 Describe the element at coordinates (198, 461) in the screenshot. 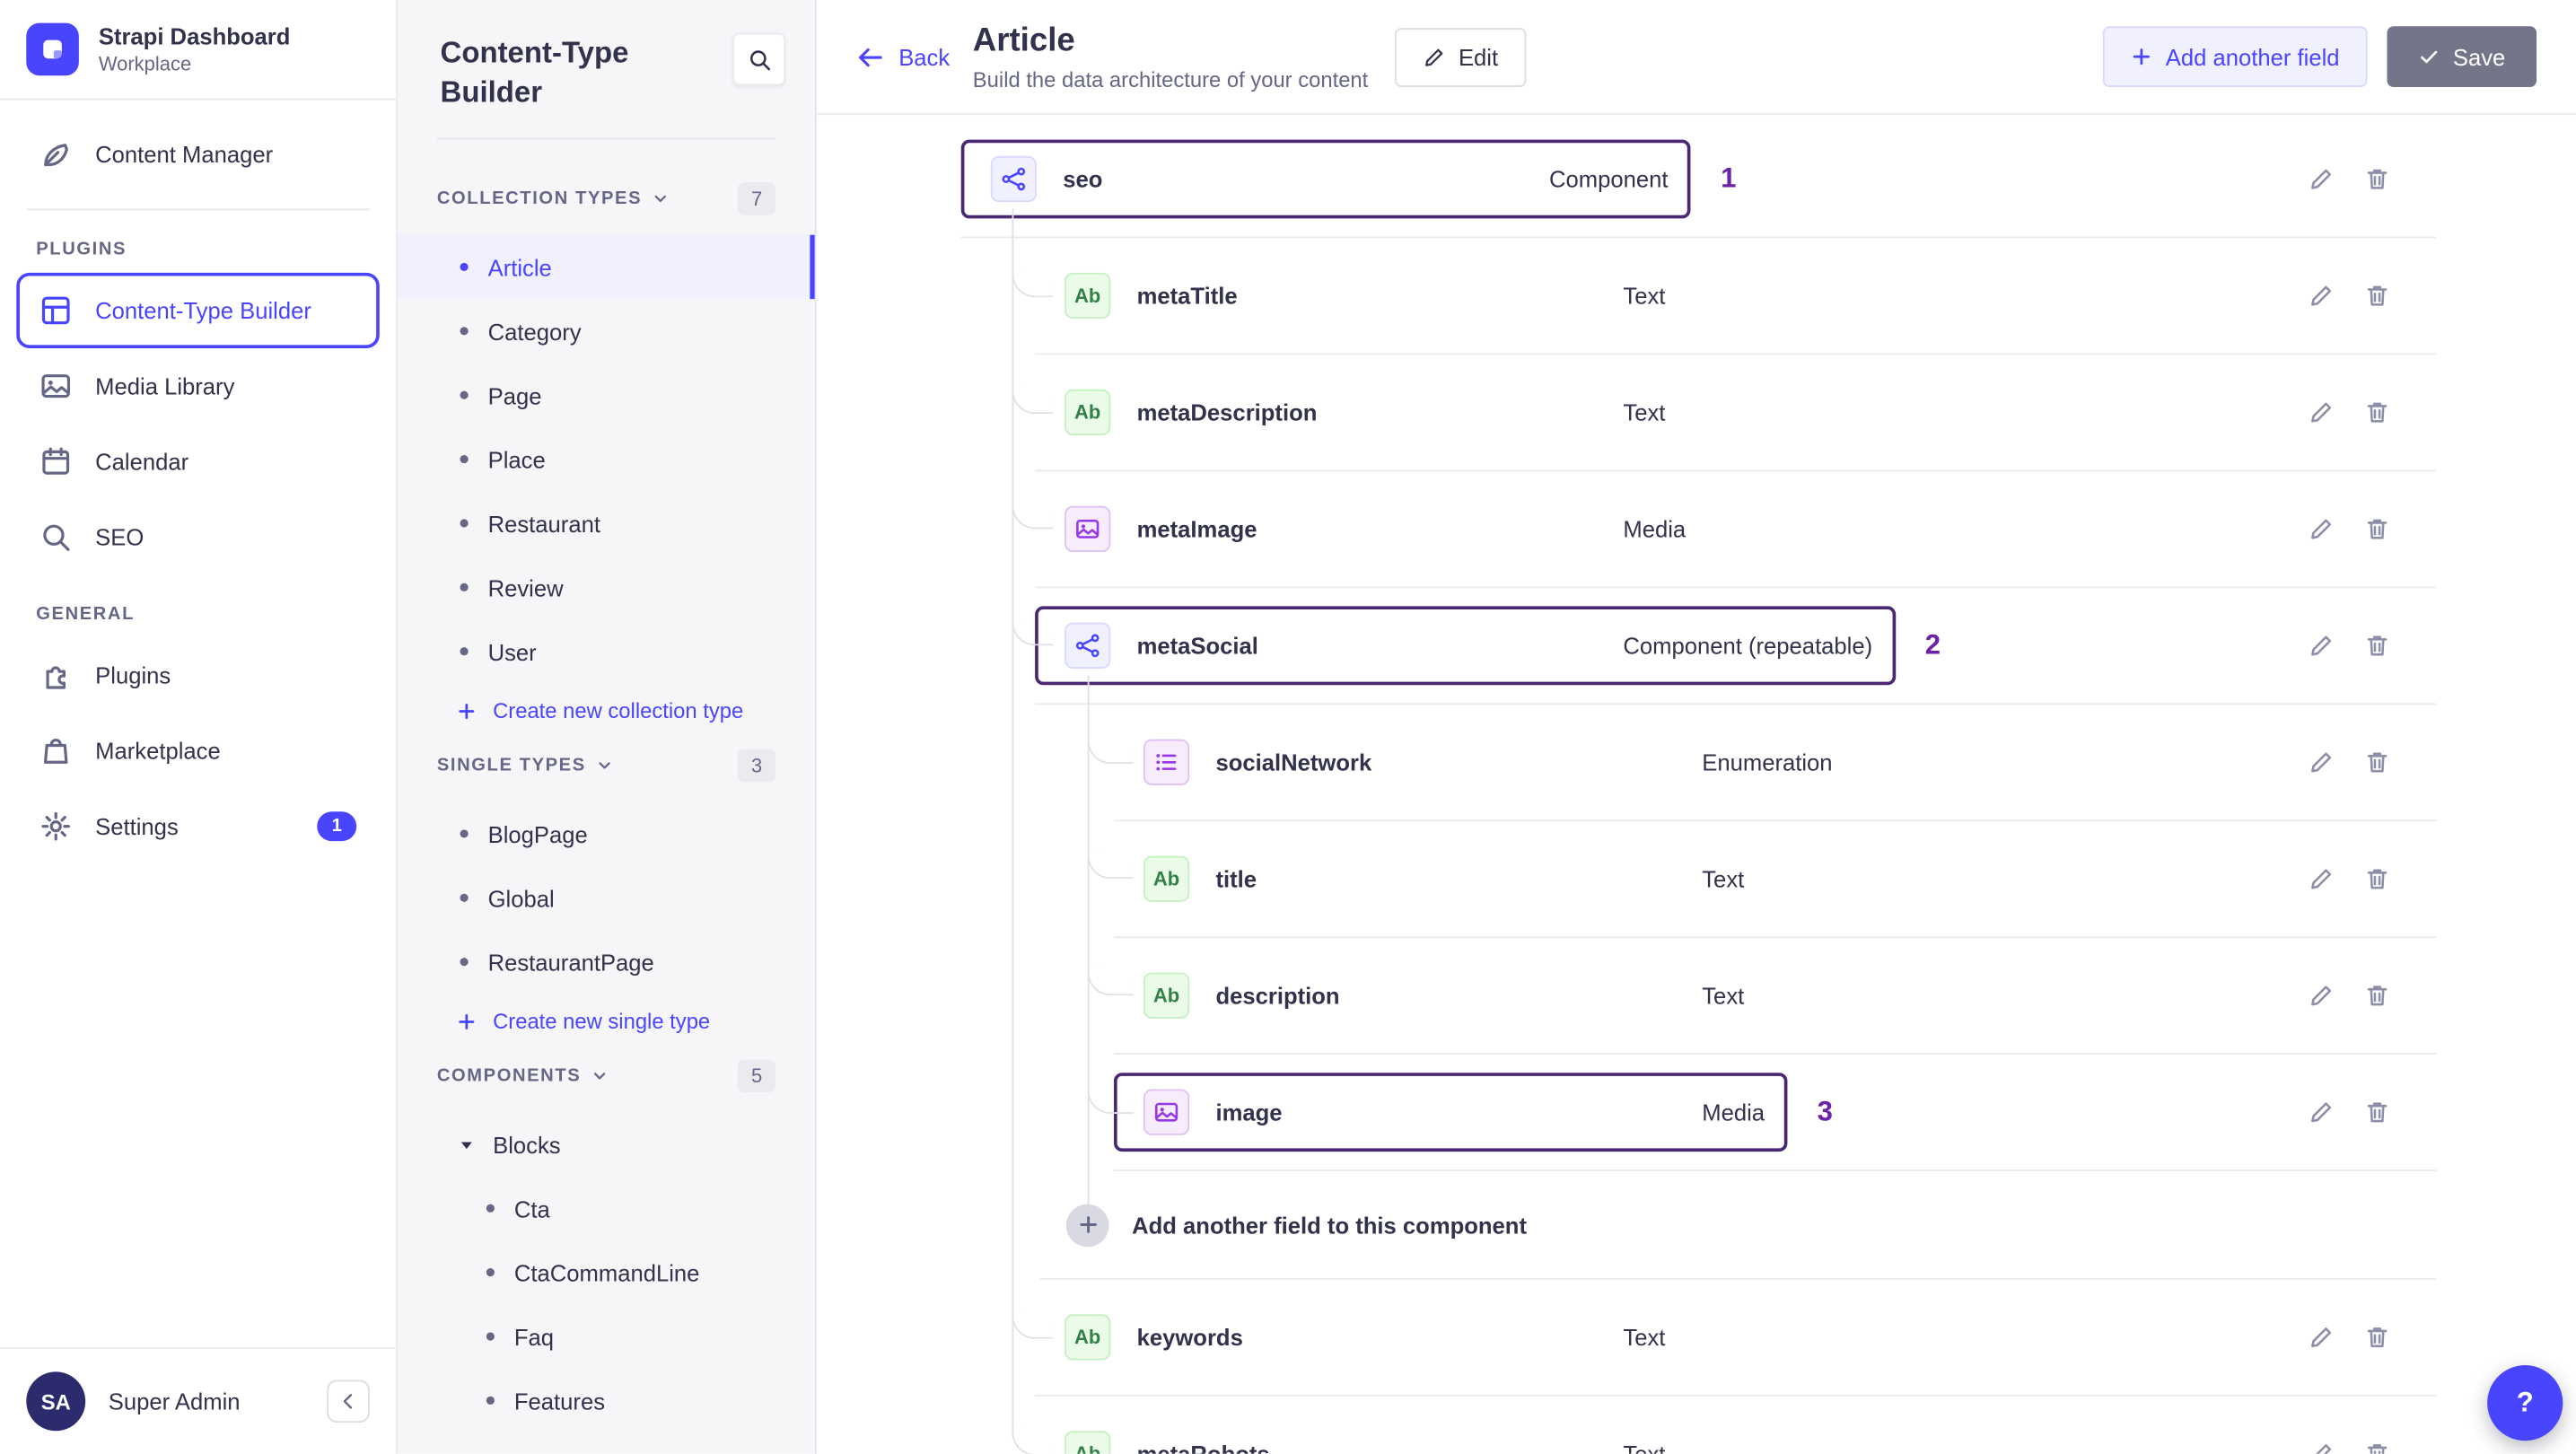

I see `sidebar-item-calendar: Calendar` at that location.